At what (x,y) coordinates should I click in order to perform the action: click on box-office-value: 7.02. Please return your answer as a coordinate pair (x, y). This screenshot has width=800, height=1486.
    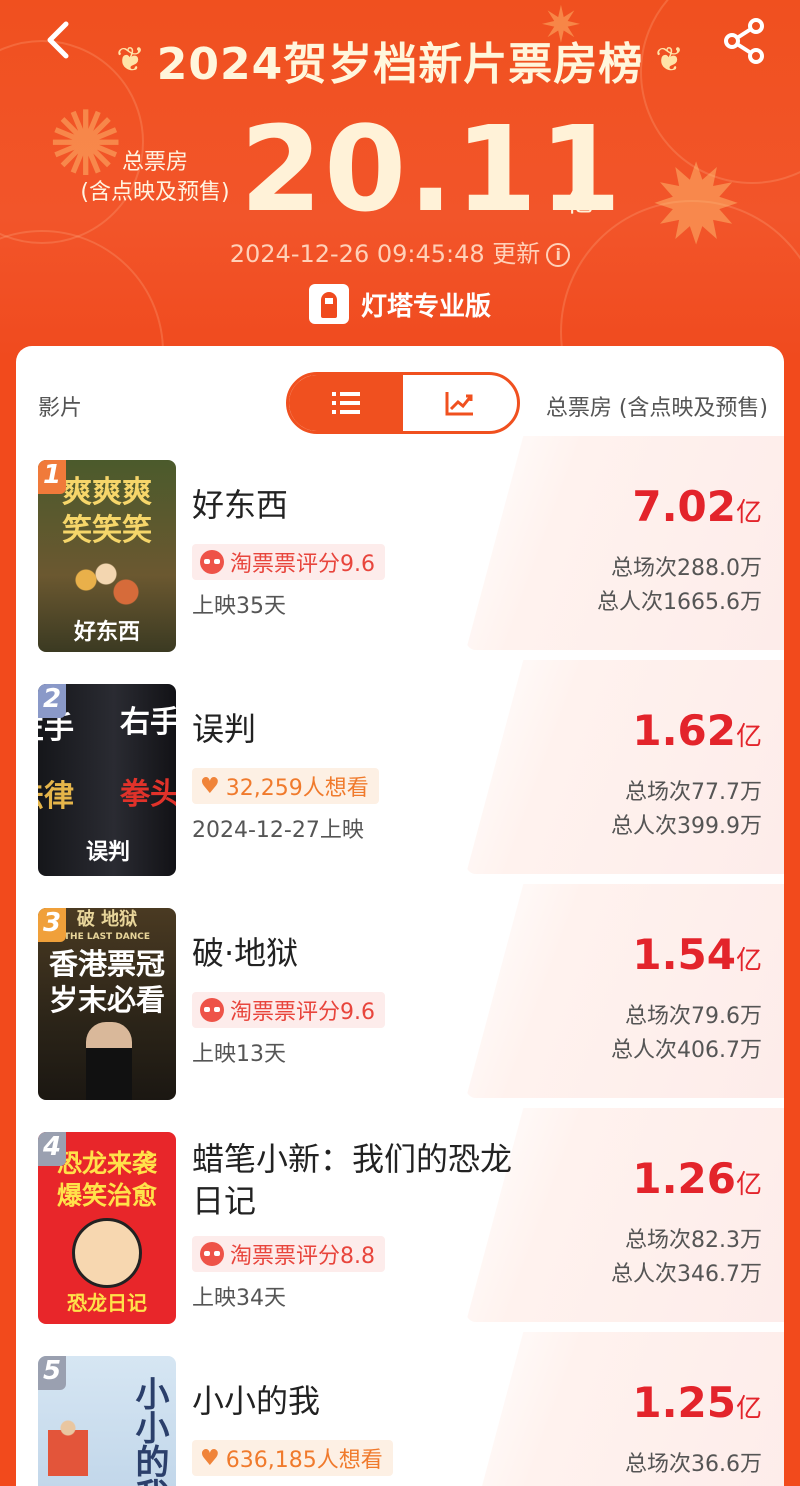
    Looking at the image, I should click on (684, 506).